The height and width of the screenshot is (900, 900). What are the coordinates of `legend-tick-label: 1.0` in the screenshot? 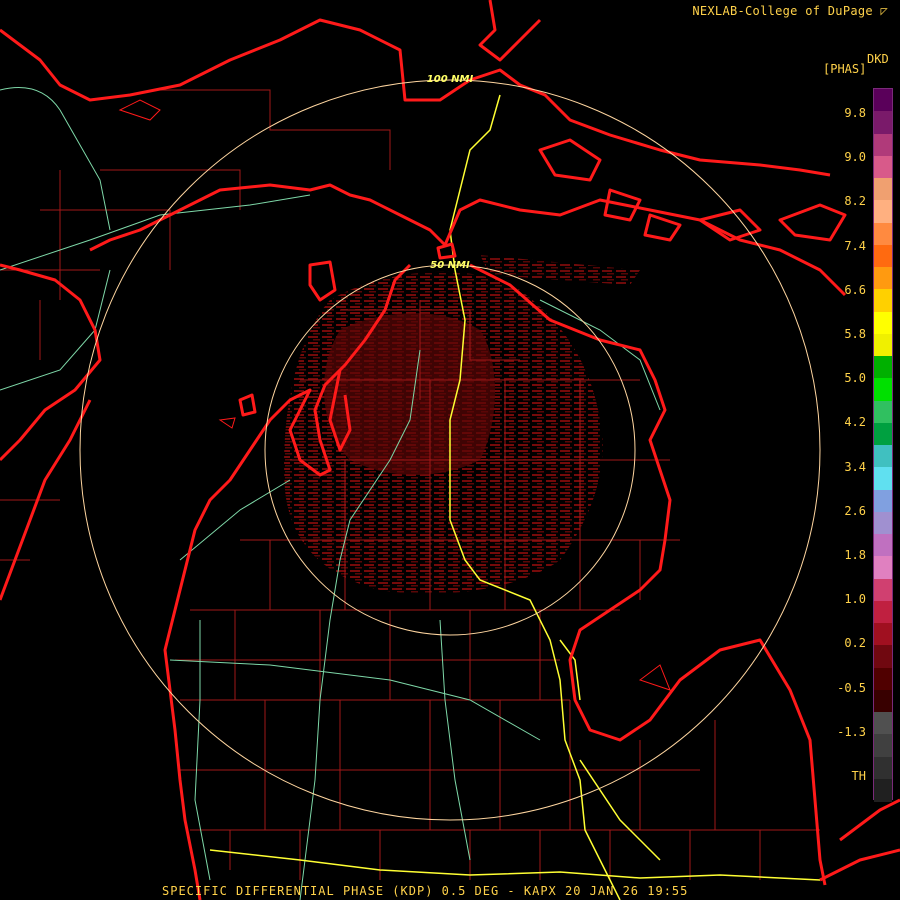 It's located at (855, 599).